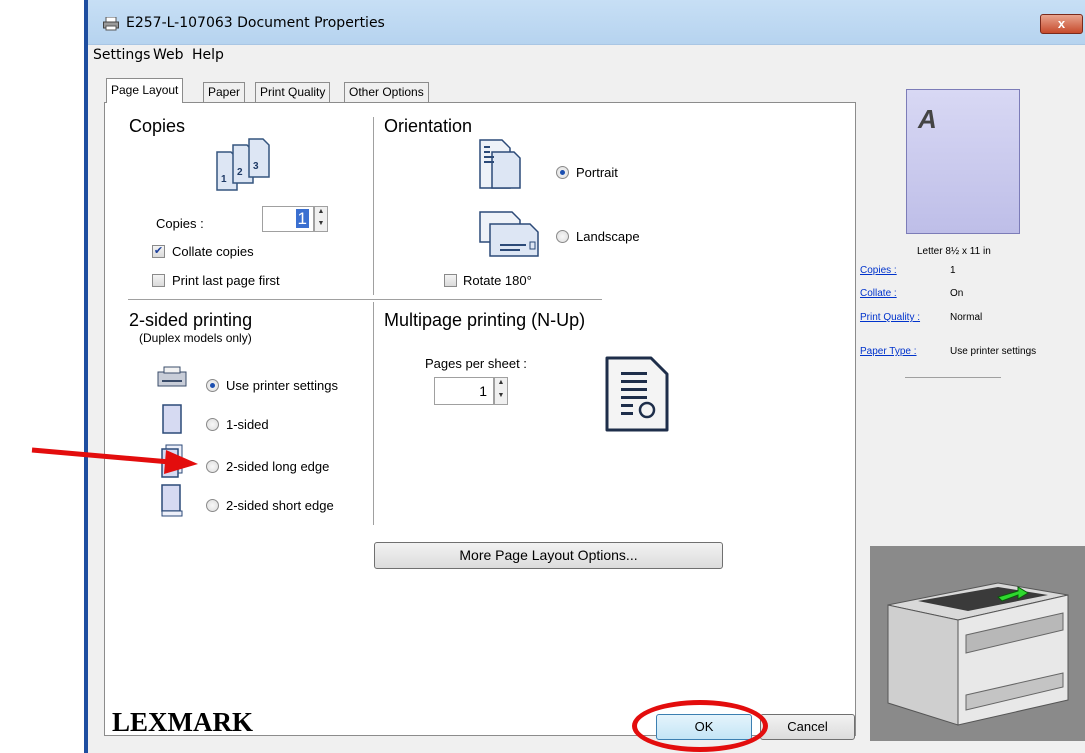 This screenshot has height=753, width=1085. I want to click on menu-help: Help, so click(208, 55).